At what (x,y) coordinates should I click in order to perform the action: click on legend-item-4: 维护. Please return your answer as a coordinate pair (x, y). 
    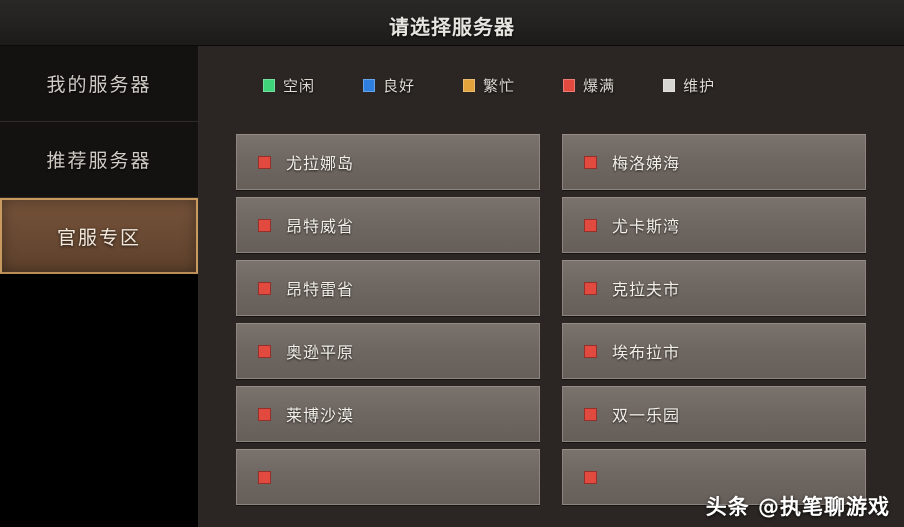
    Looking at the image, I should click on (689, 85).